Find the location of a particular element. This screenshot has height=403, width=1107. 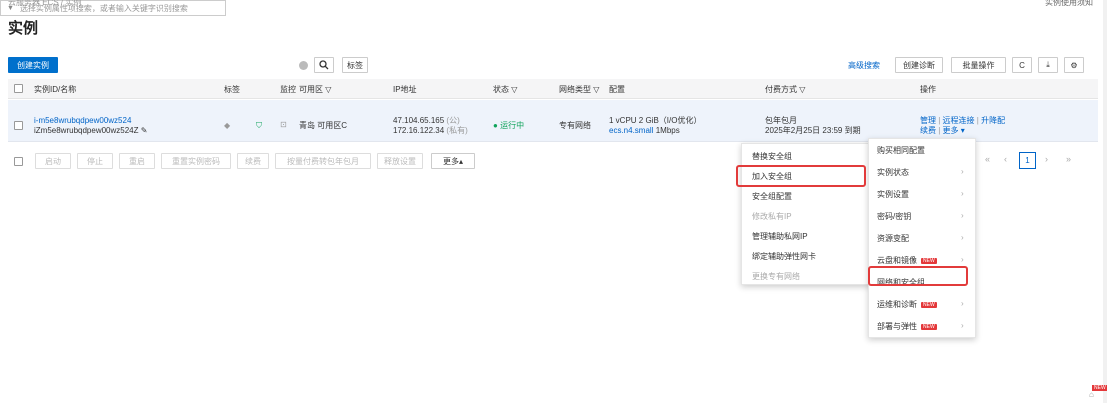

col-id: 实例ID/名称 is located at coordinates (55, 89).